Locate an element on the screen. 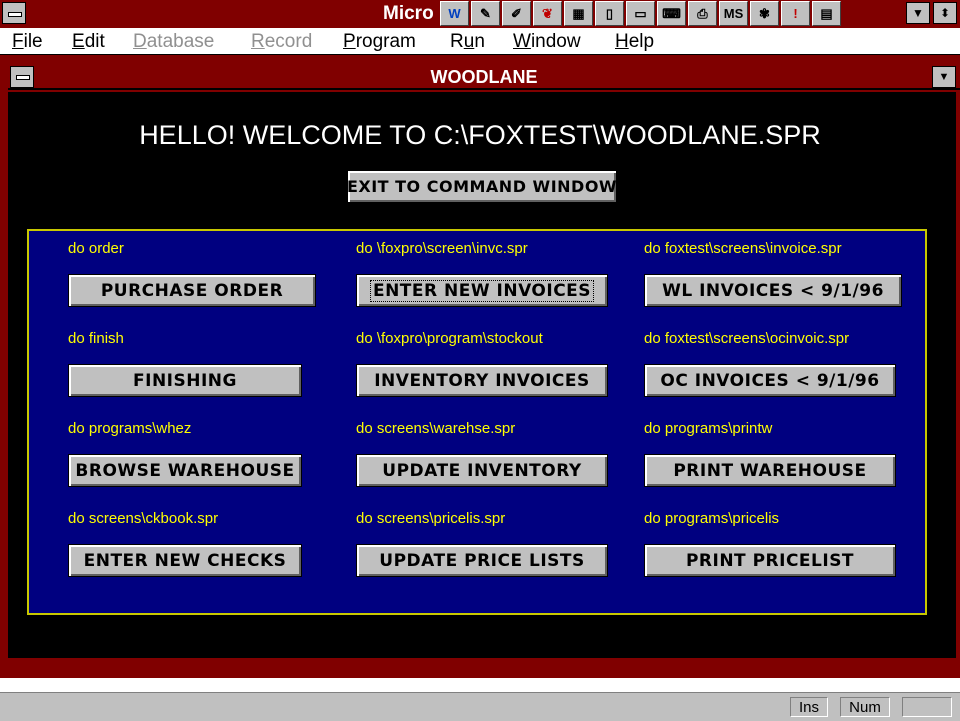 The height and width of the screenshot is (721, 960). toolbar: W ✎ ✐ ❦ ▦ ▯ ▭ ⌨ ⎙ MS ✾! ▤ is located at coordinates (640, 14).